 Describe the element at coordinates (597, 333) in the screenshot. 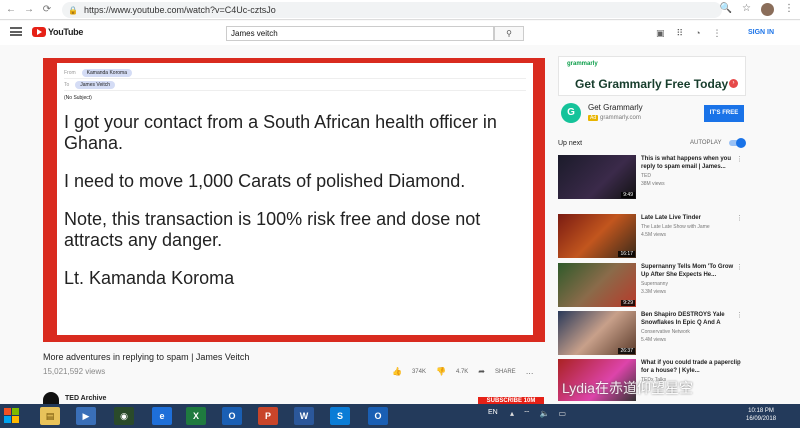

I see `video-thumbnail: 26:37` at that location.